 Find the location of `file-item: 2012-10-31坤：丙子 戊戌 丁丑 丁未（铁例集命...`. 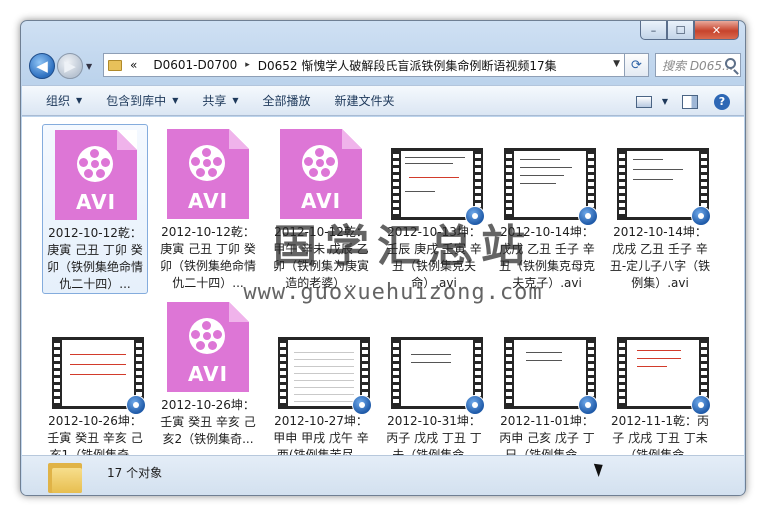

file-item: 2012-10-31坤：丙子 戊戌 丁丑 丁未（铁例集命... is located at coordinates (434, 384).